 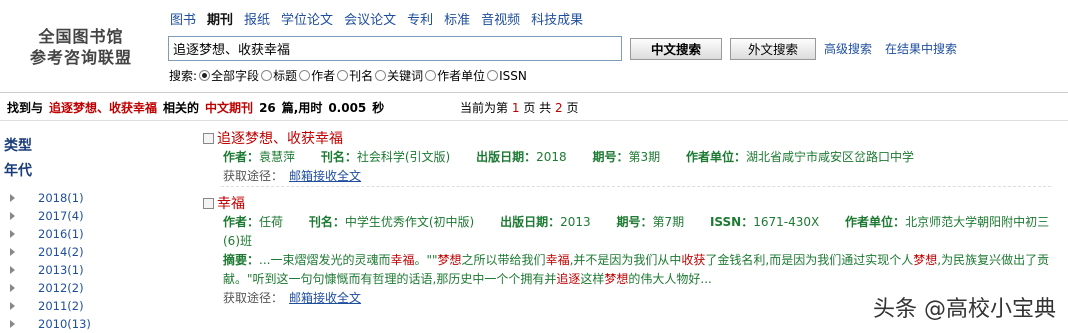 I want to click on chinese-search-button: 中文搜索, so click(x=676, y=48).